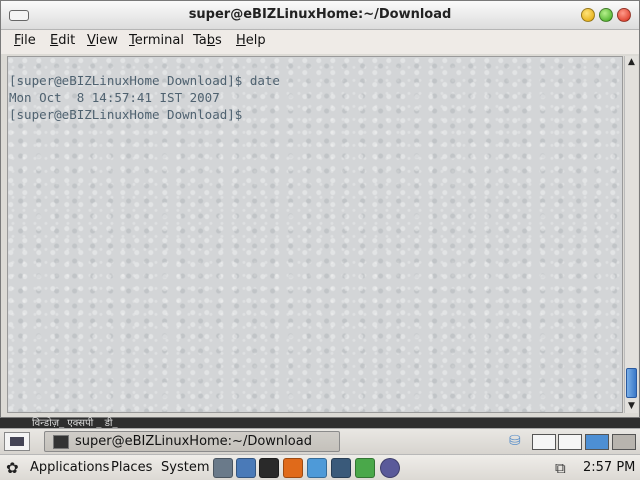 The height and width of the screenshot is (480, 640). I want to click on menu-file-post: ile, so click(28, 40).